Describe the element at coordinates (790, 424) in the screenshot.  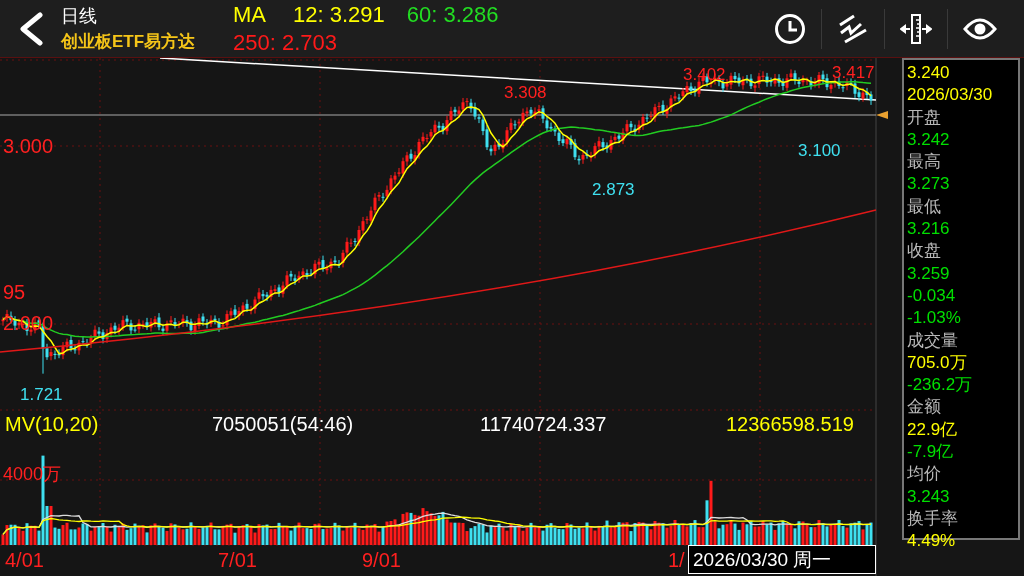
I see `indicator-value: 12366598.519` at that location.